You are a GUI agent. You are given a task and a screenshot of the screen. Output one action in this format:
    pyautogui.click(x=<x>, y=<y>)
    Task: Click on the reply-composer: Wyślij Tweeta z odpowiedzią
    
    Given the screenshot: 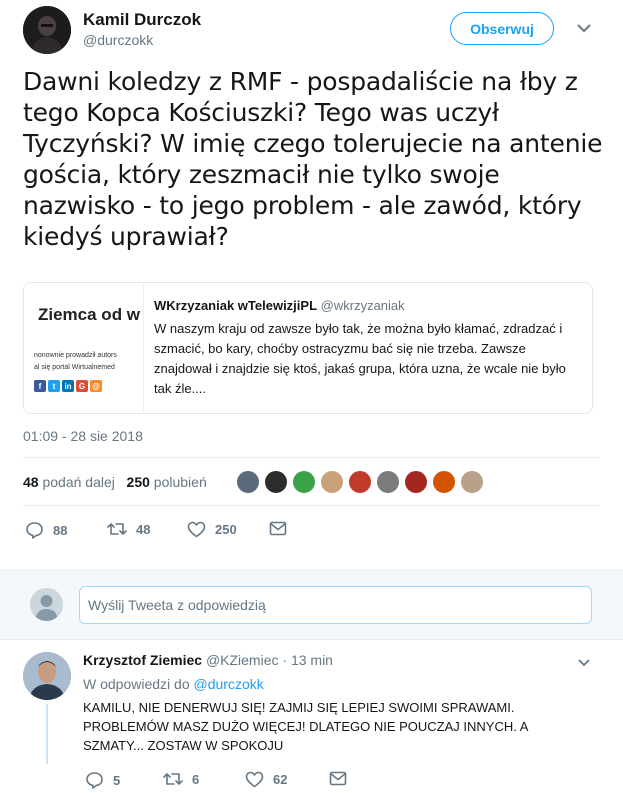 What is the action you would take?
    pyautogui.click(x=311, y=605)
    